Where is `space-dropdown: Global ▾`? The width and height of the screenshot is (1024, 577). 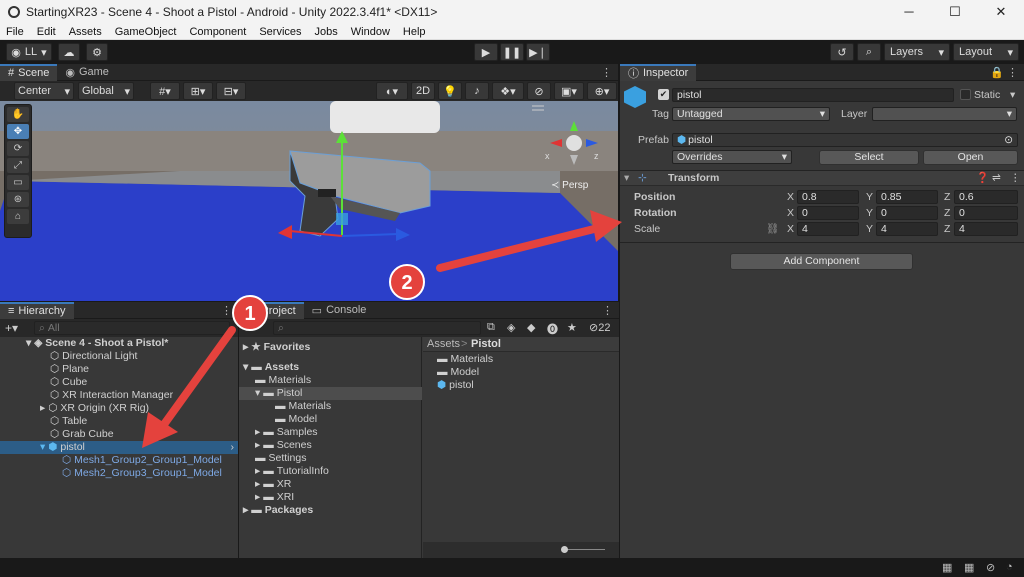 space-dropdown: Global ▾ is located at coordinates (106, 91).